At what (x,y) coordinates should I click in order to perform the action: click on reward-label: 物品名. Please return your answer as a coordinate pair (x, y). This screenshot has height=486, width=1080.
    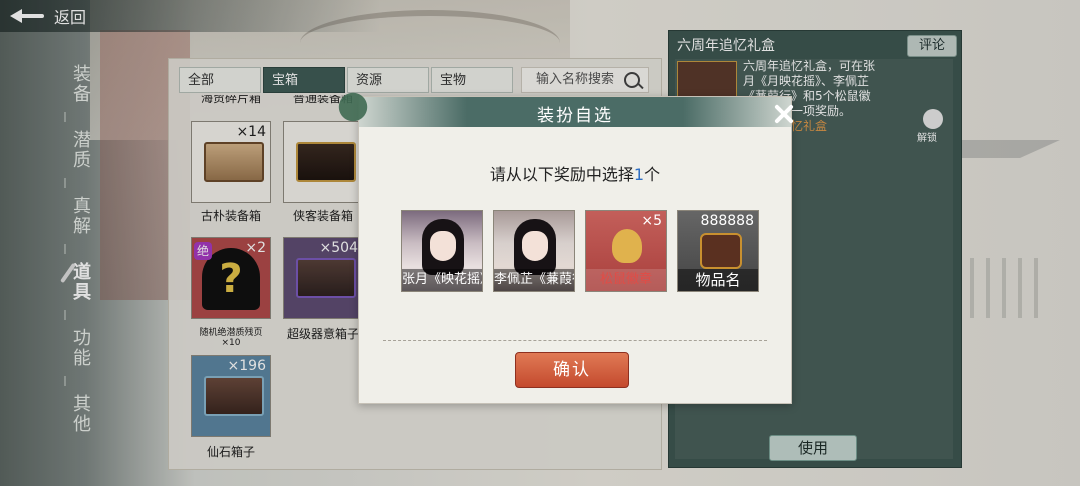
    Looking at the image, I should click on (718, 280).